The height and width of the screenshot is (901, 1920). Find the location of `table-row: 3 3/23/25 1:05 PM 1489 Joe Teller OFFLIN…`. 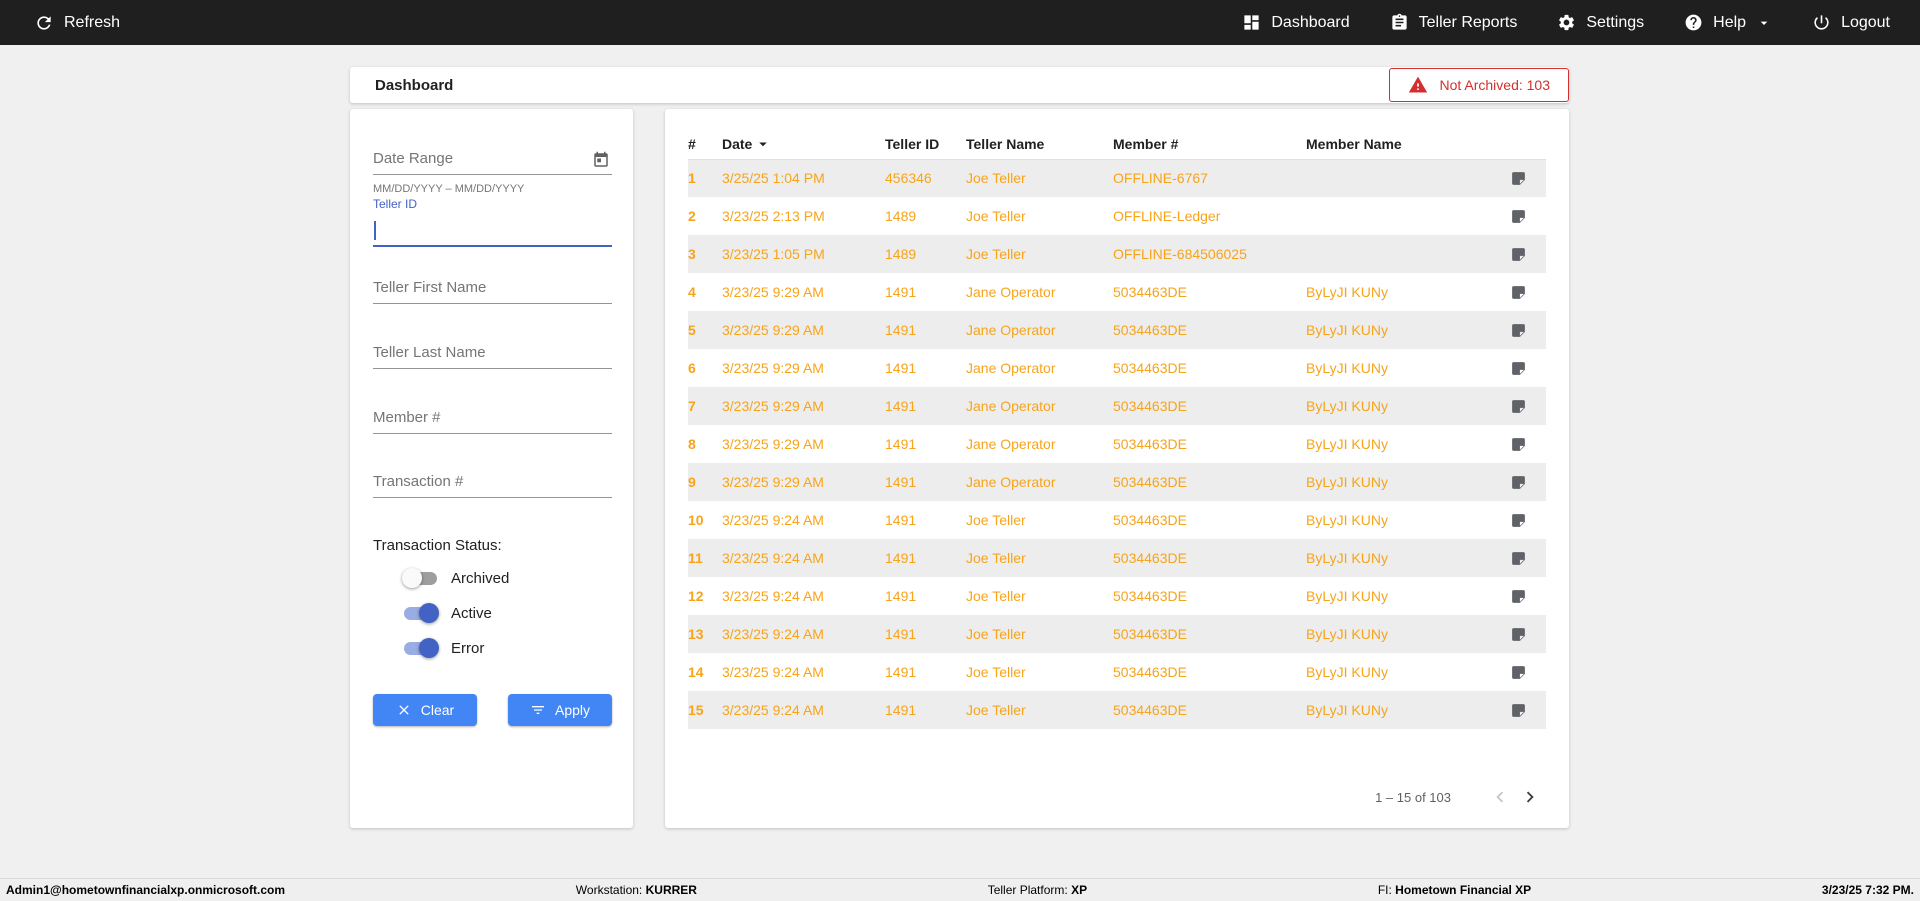

table-row: 3 3/23/25 1:05 PM 1489 Joe Teller OFFLIN… is located at coordinates (1117, 254).